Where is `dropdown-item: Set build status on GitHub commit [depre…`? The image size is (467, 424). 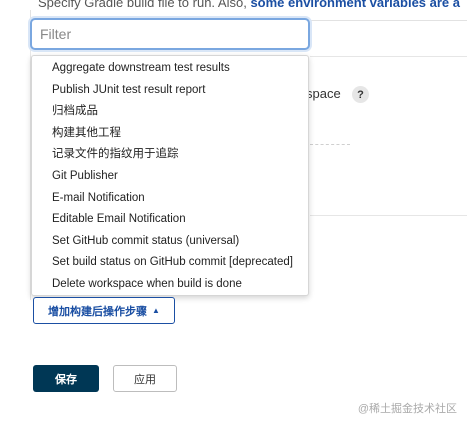 dropdown-item: Set build status on GitHub commit [depre… is located at coordinates (170, 263).